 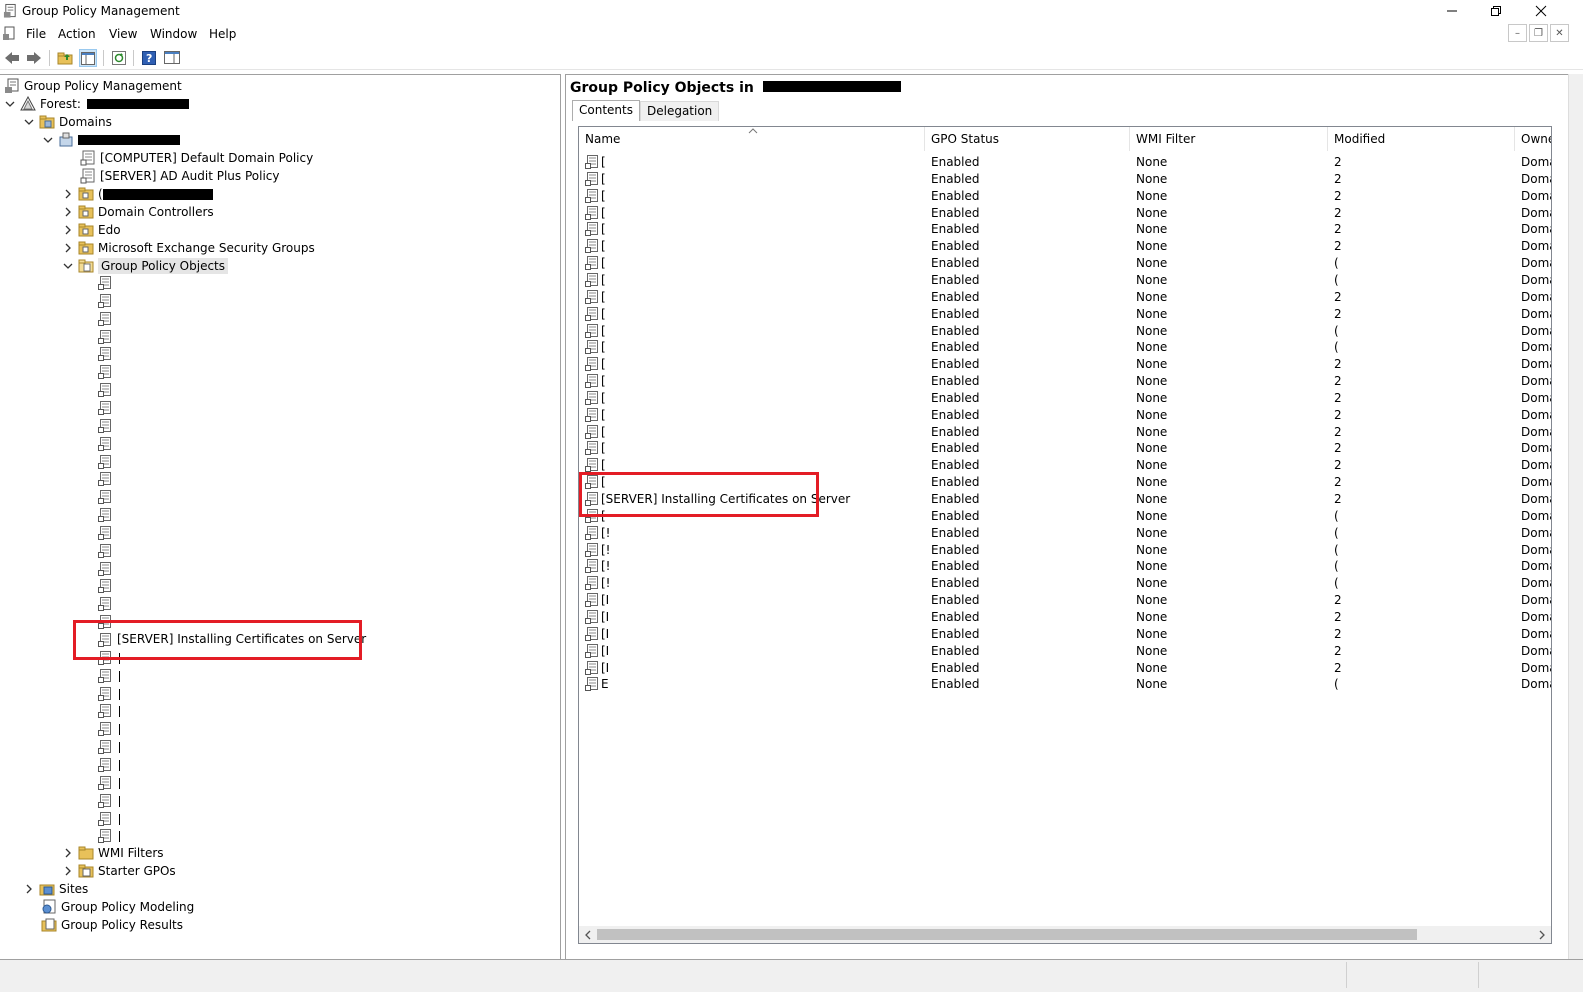 I want to click on column-header-gpo-status: GPO Status, so click(x=1027, y=139).